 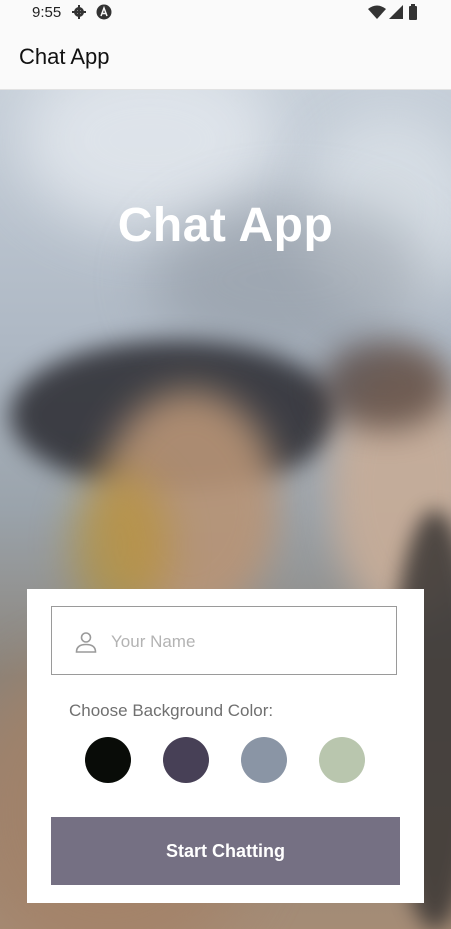 What do you see at coordinates (64, 56) in the screenshot?
I see `app-bar-title: Chat App` at bounding box center [64, 56].